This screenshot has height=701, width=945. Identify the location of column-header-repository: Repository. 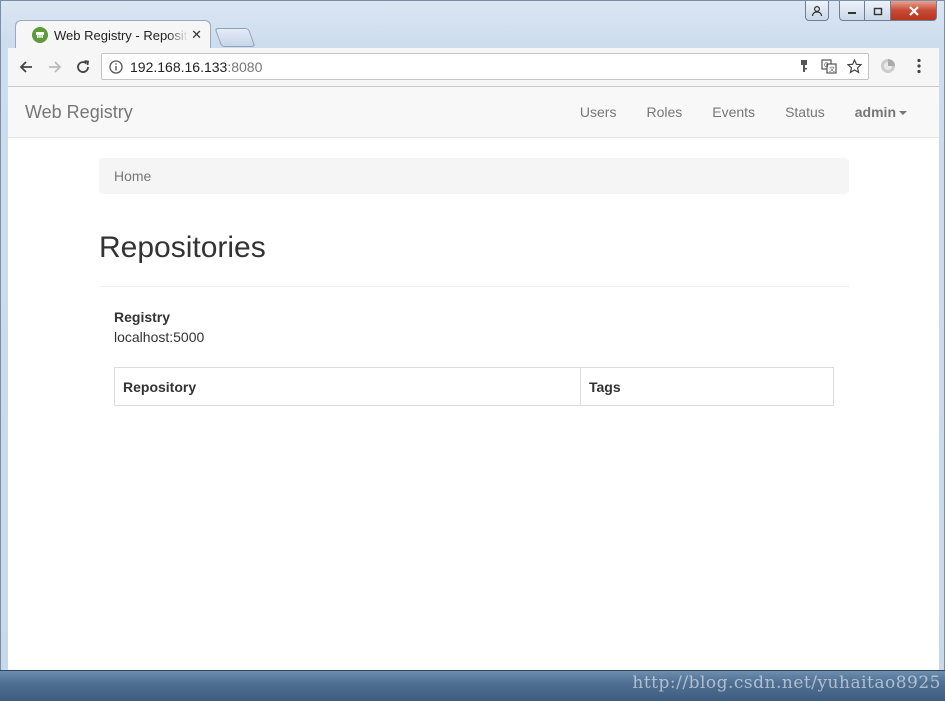
(347, 386).